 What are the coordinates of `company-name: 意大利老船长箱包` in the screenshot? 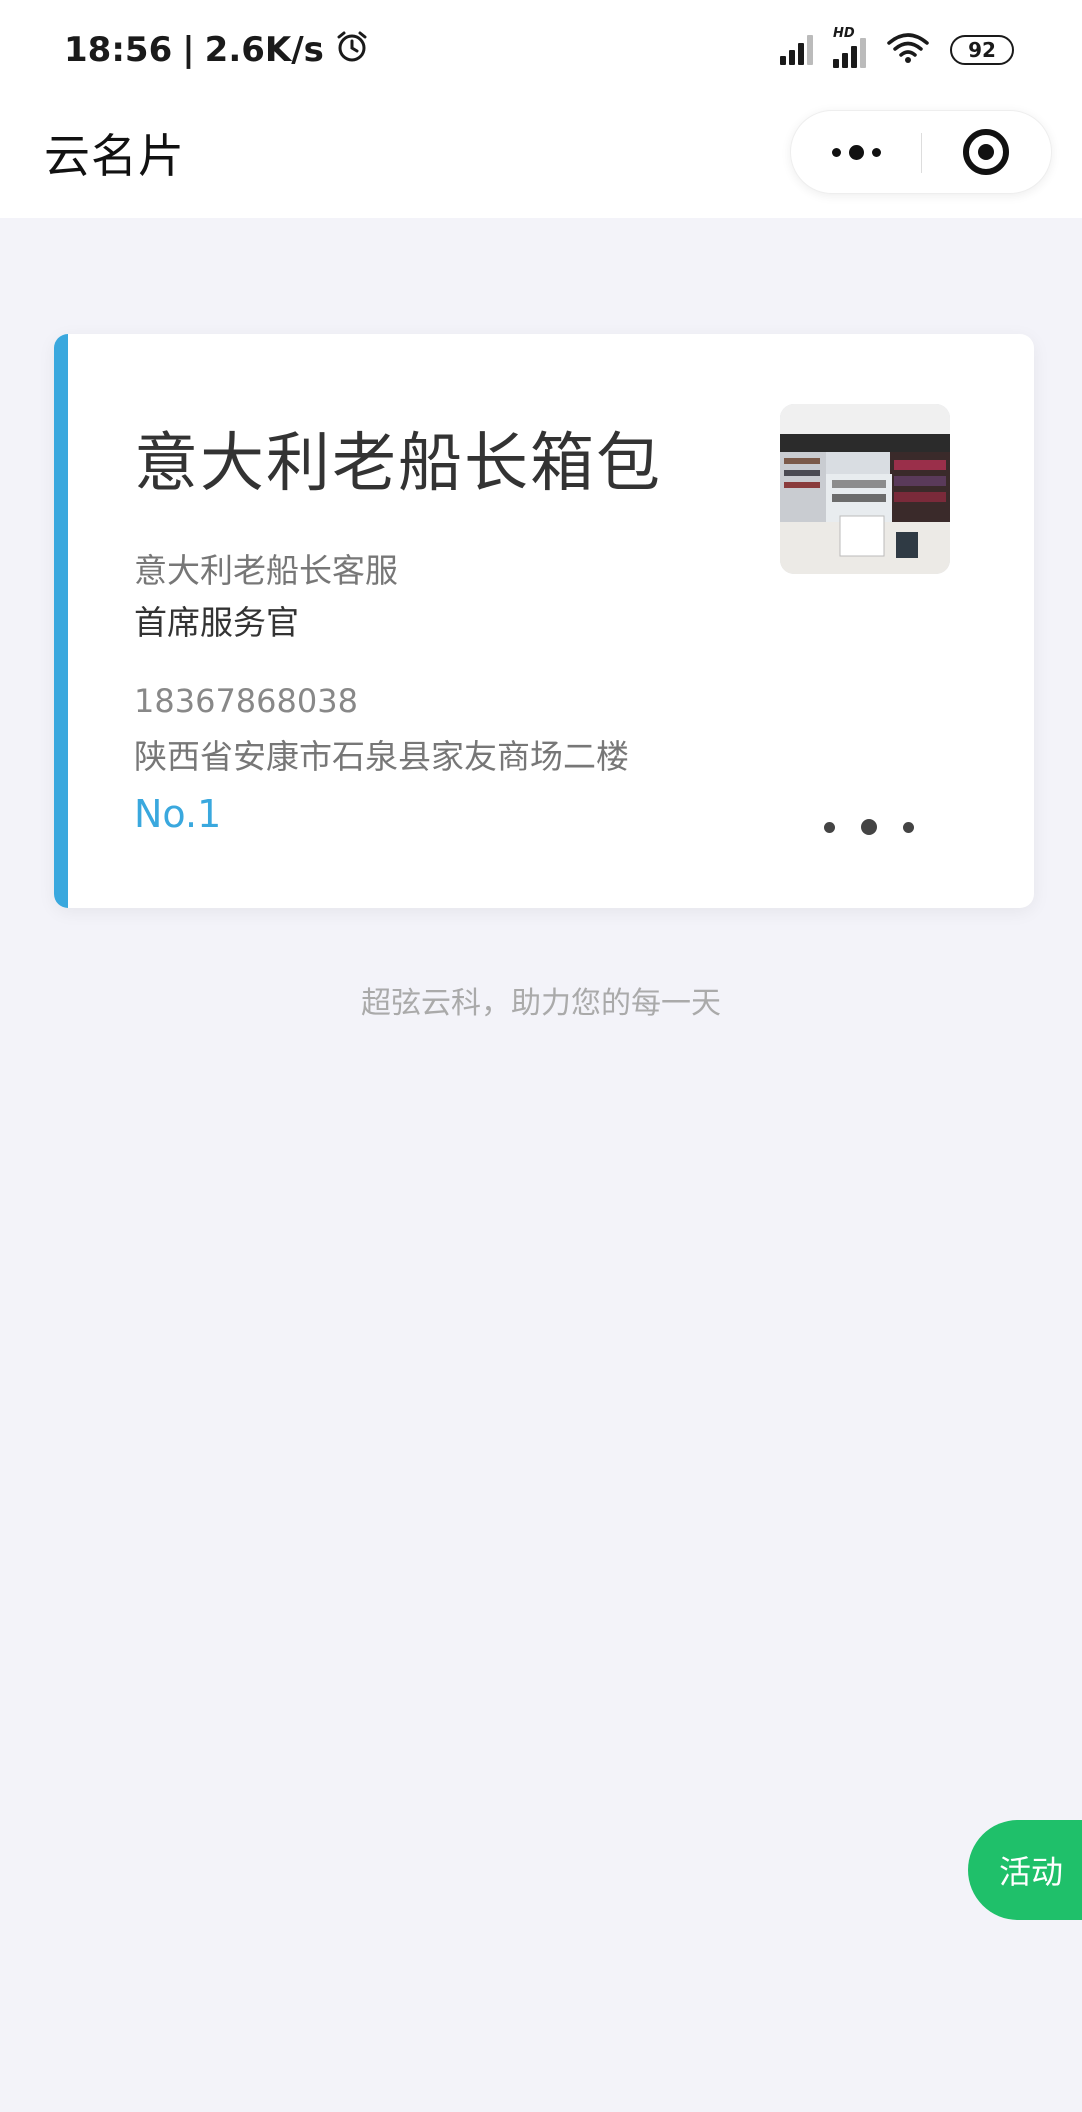 It's located at (398, 464).